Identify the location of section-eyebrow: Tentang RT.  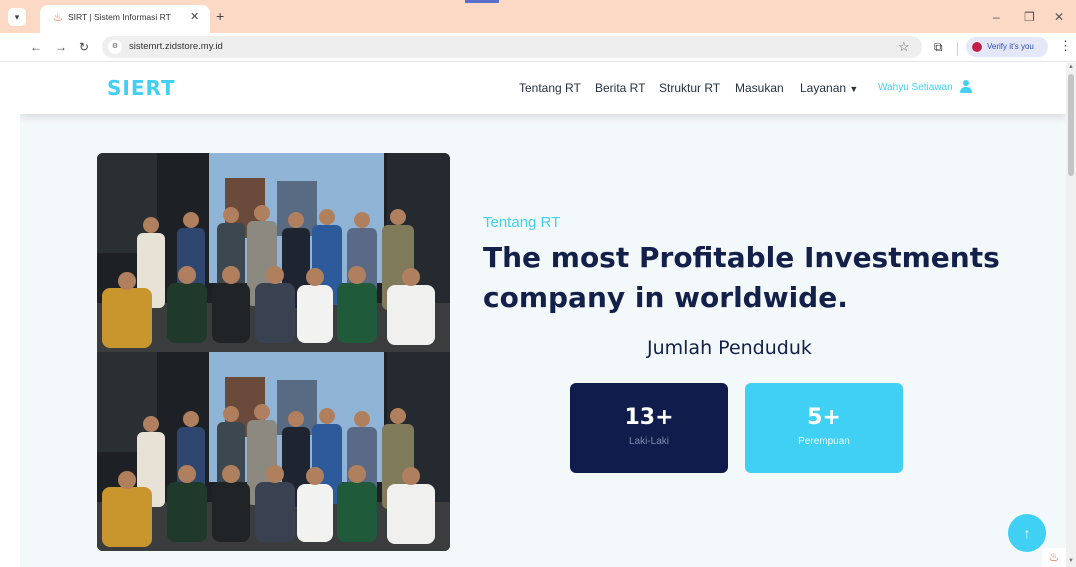
(522, 222).